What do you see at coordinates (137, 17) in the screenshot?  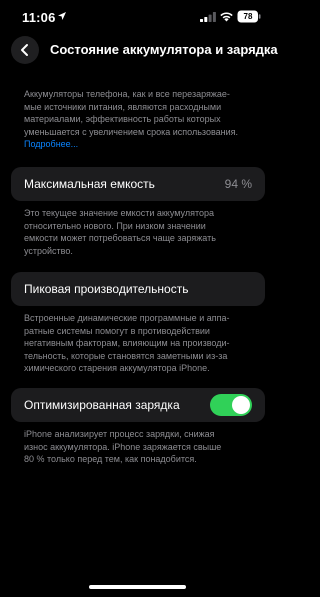 I see `status-bar: 11:06 78` at bounding box center [137, 17].